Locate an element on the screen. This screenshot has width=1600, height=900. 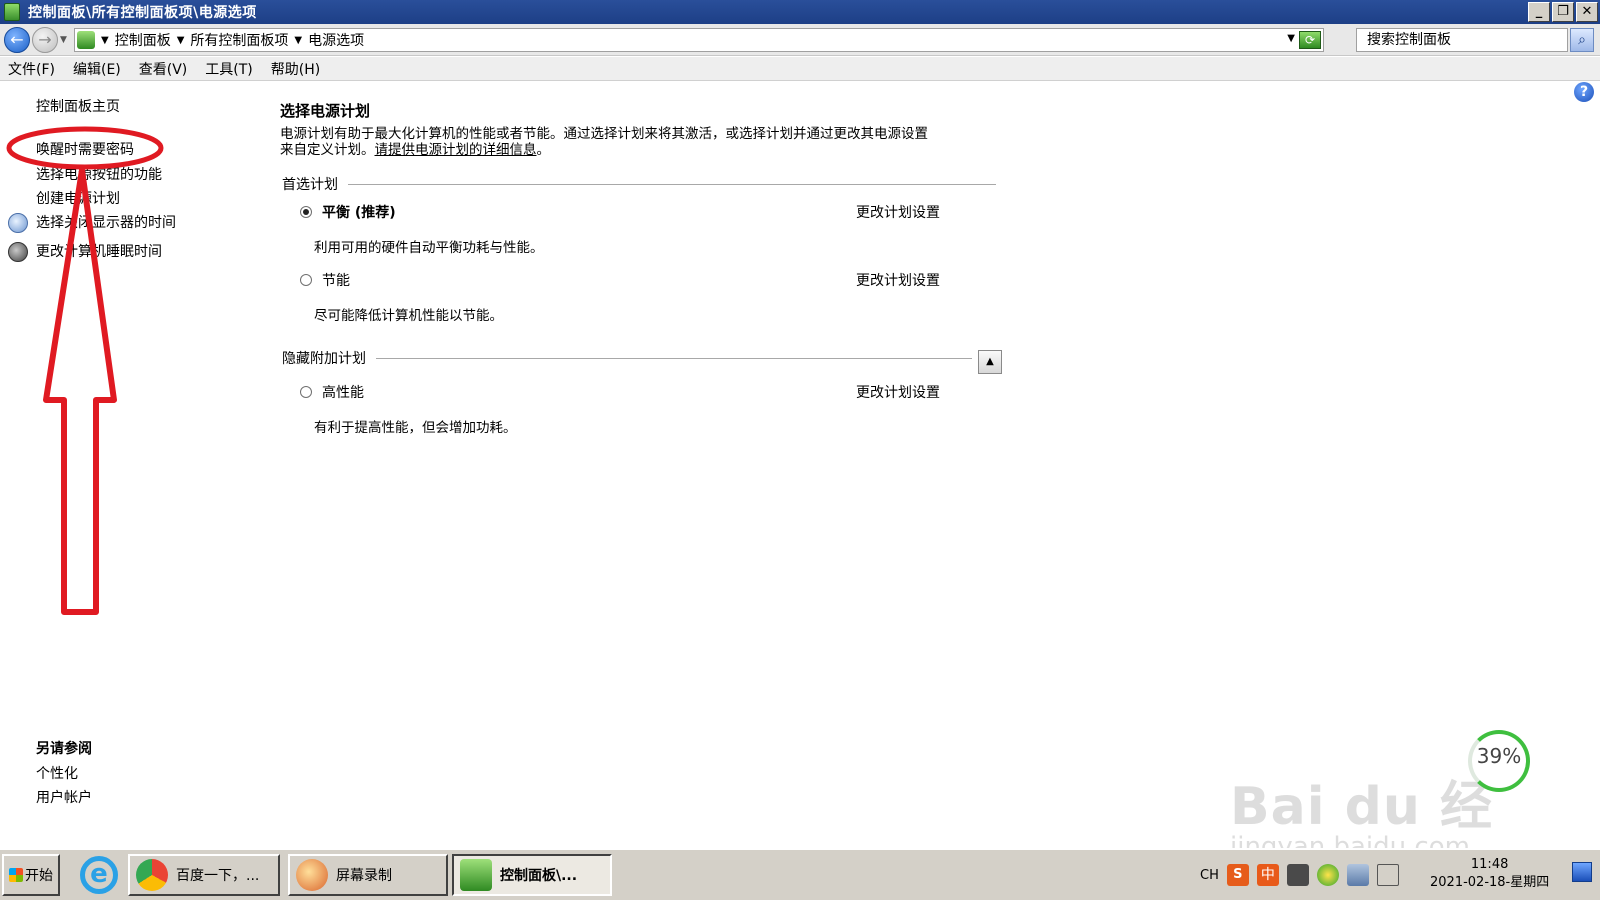
browser-icon is located at coordinates (152, 875).